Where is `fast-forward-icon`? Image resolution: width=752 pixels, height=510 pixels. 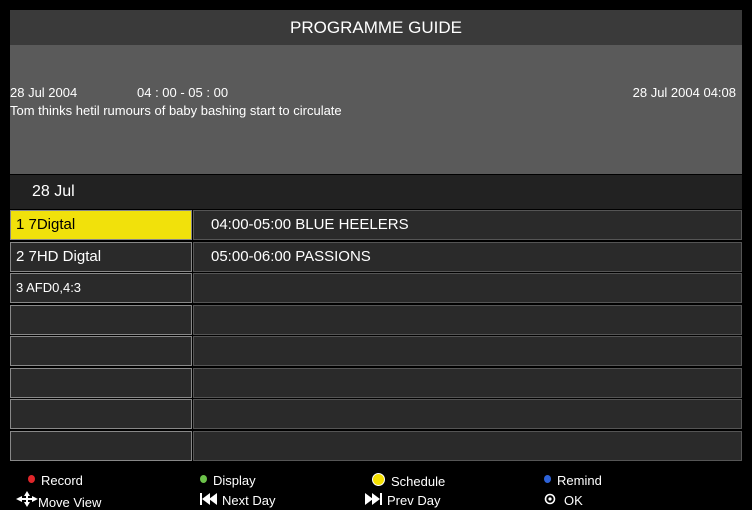 fast-forward-icon is located at coordinates (376, 500).